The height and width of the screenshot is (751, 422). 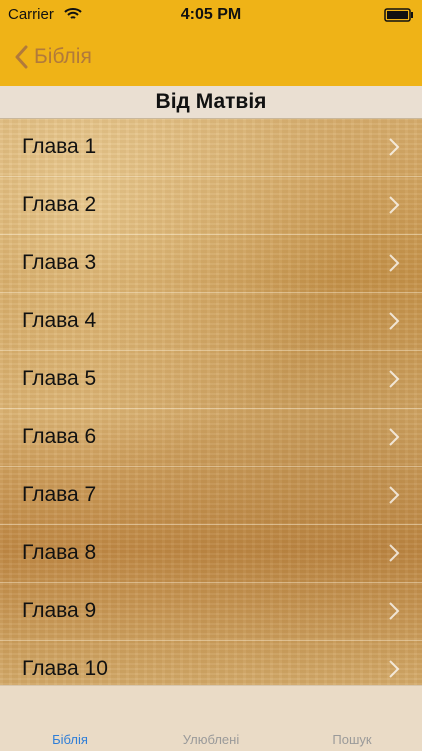 I want to click on chapter-label: Глава 1, so click(x=59, y=146).